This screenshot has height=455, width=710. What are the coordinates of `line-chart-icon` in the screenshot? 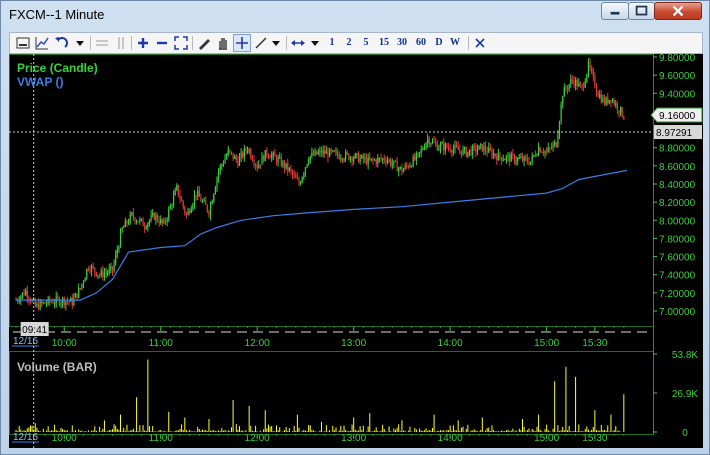 It's located at (42, 43).